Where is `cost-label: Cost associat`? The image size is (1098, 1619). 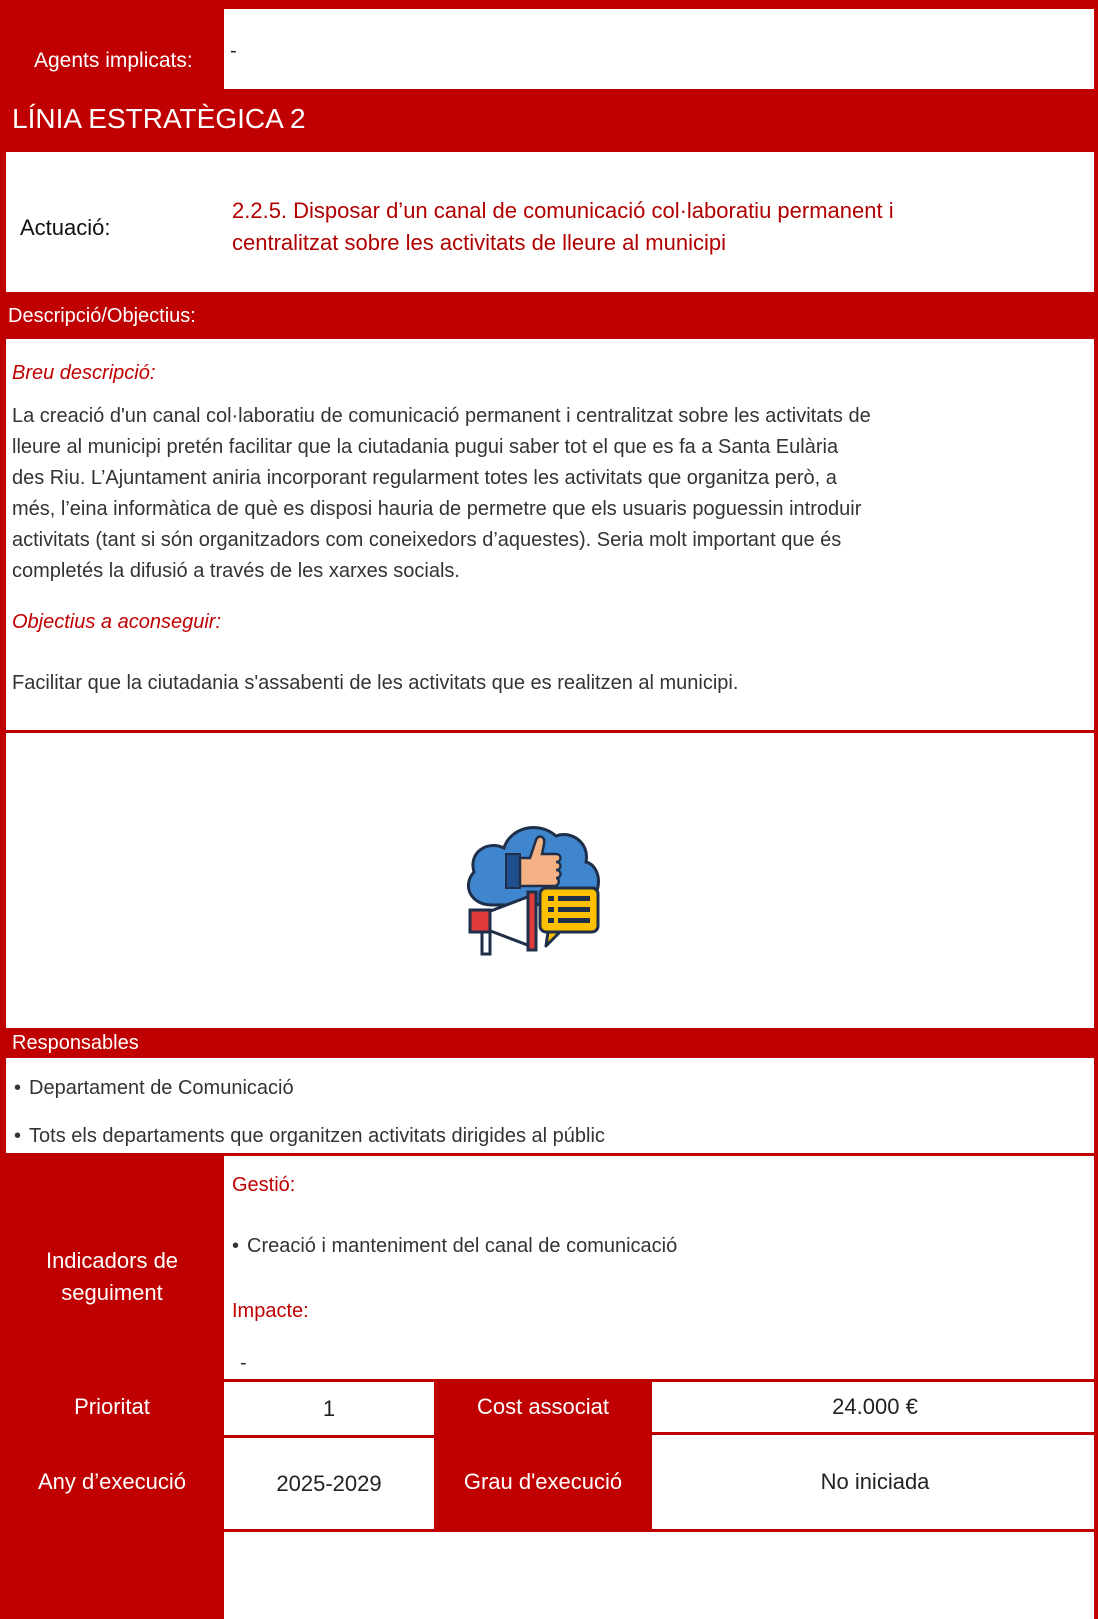 cost-label: Cost associat is located at coordinates (543, 1407).